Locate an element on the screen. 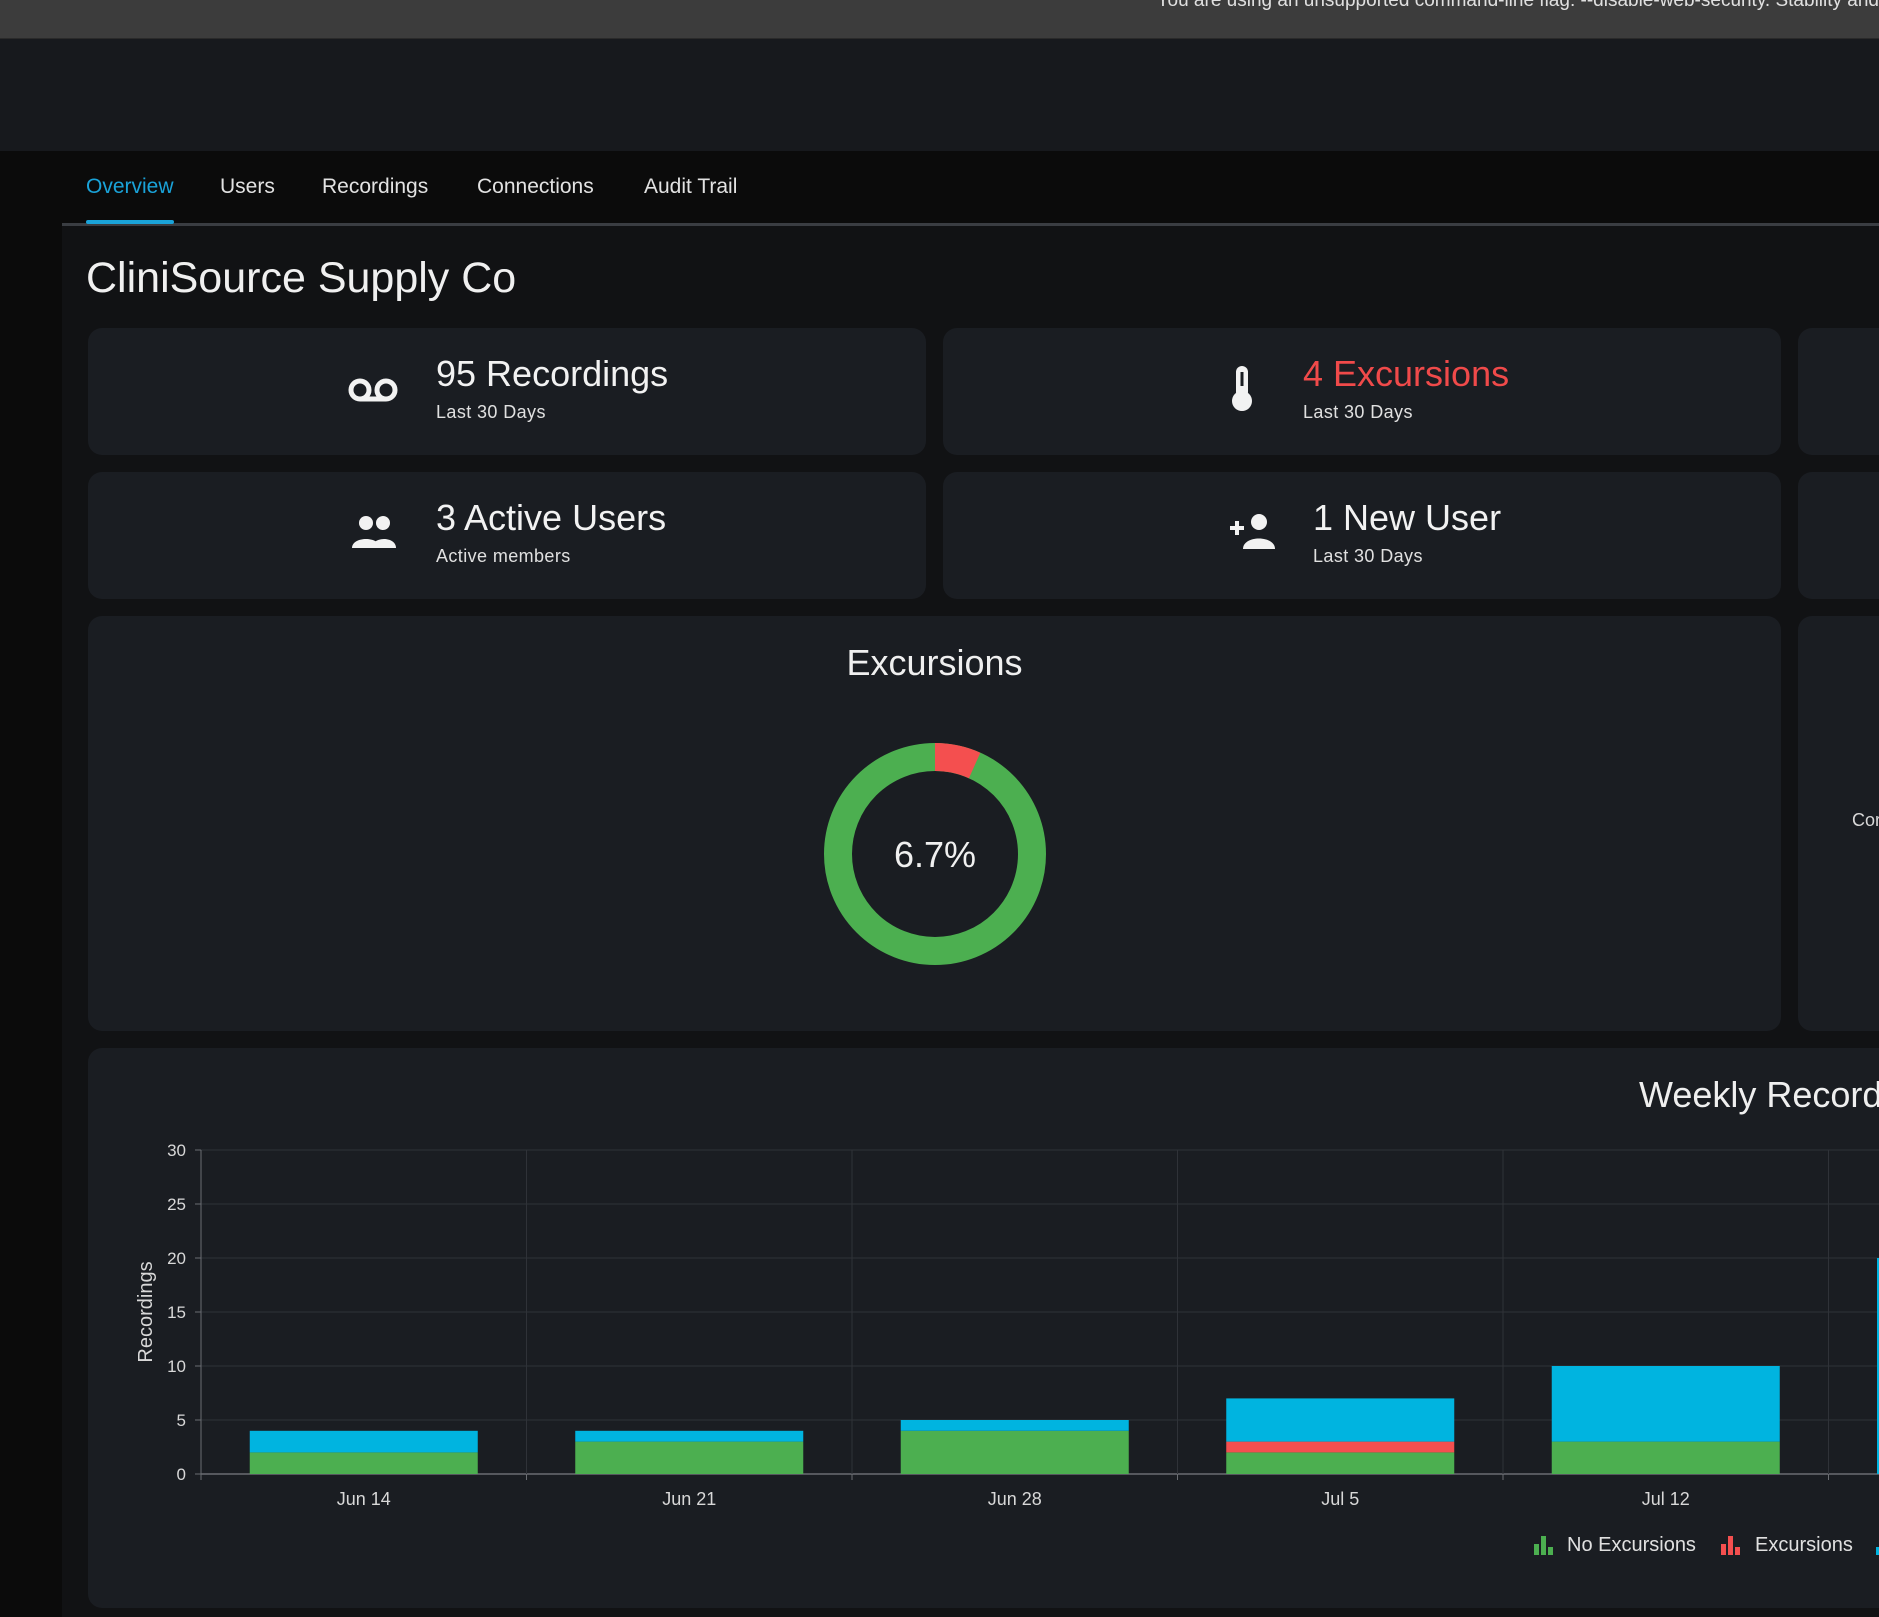  tab-connections: Connections is located at coordinates (535, 187).